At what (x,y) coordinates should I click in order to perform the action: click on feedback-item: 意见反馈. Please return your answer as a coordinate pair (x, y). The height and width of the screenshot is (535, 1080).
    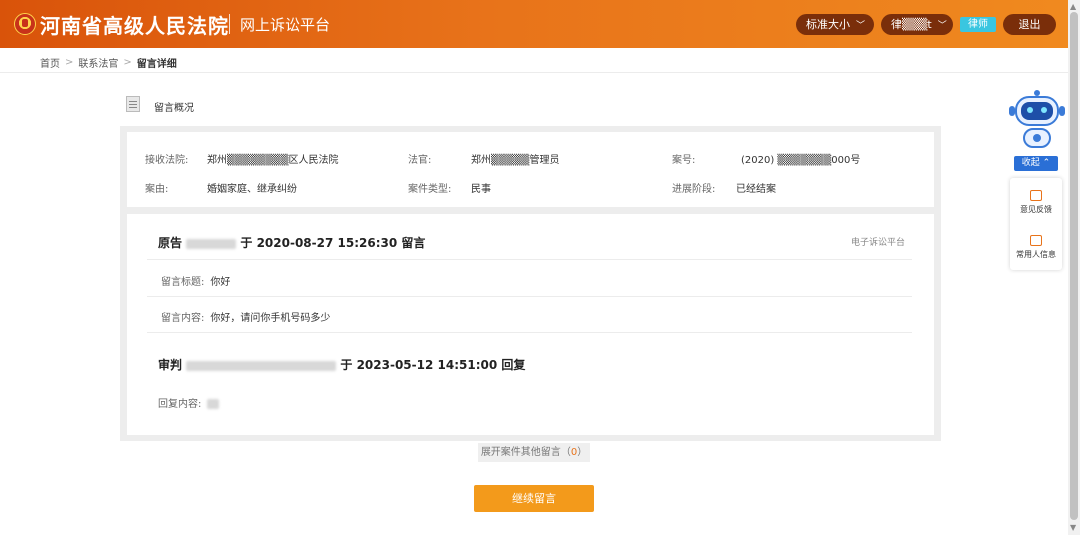
    Looking at the image, I should click on (1036, 202).